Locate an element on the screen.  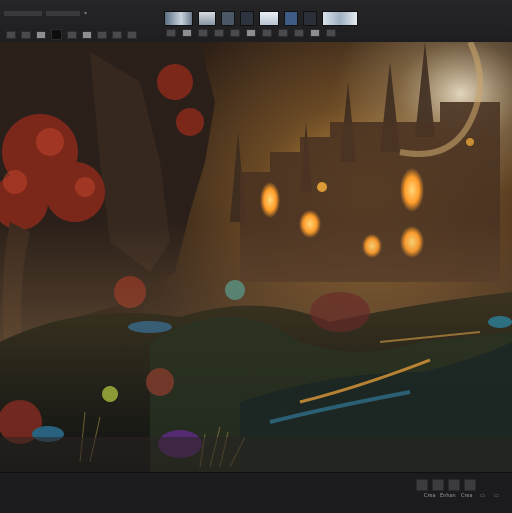
top-toolbar: ▾ is located at coordinates (256, 21).